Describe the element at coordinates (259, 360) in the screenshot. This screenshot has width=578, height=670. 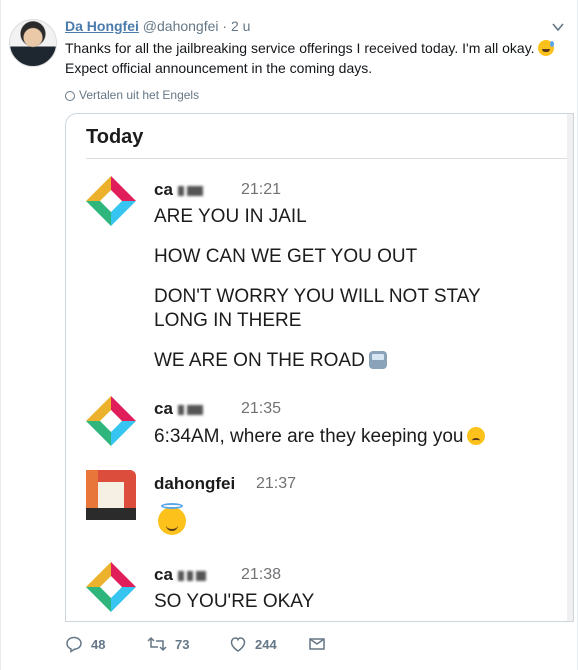
I see `message-line-text: WE ARE ON THE ROAD` at that location.